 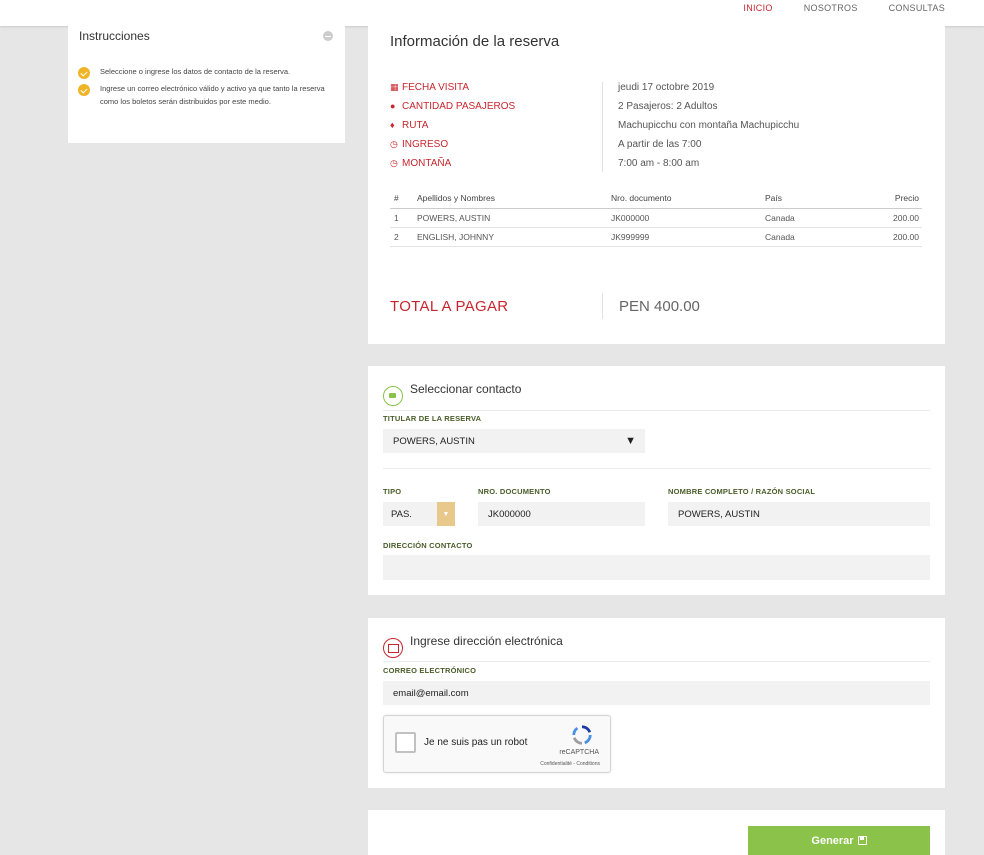 What do you see at coordinates (476, 742) in the screenshot?
I see `recaptcha-text: Je ne suis pas un robot` at bounding box center [476, 742].